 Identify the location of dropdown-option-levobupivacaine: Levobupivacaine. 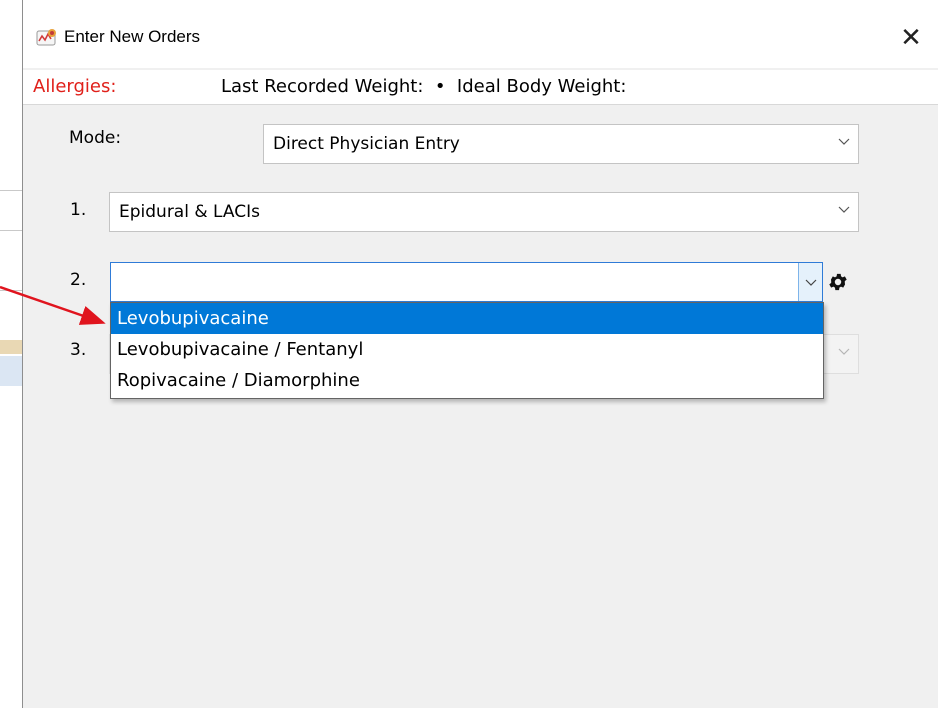
(467, 318).